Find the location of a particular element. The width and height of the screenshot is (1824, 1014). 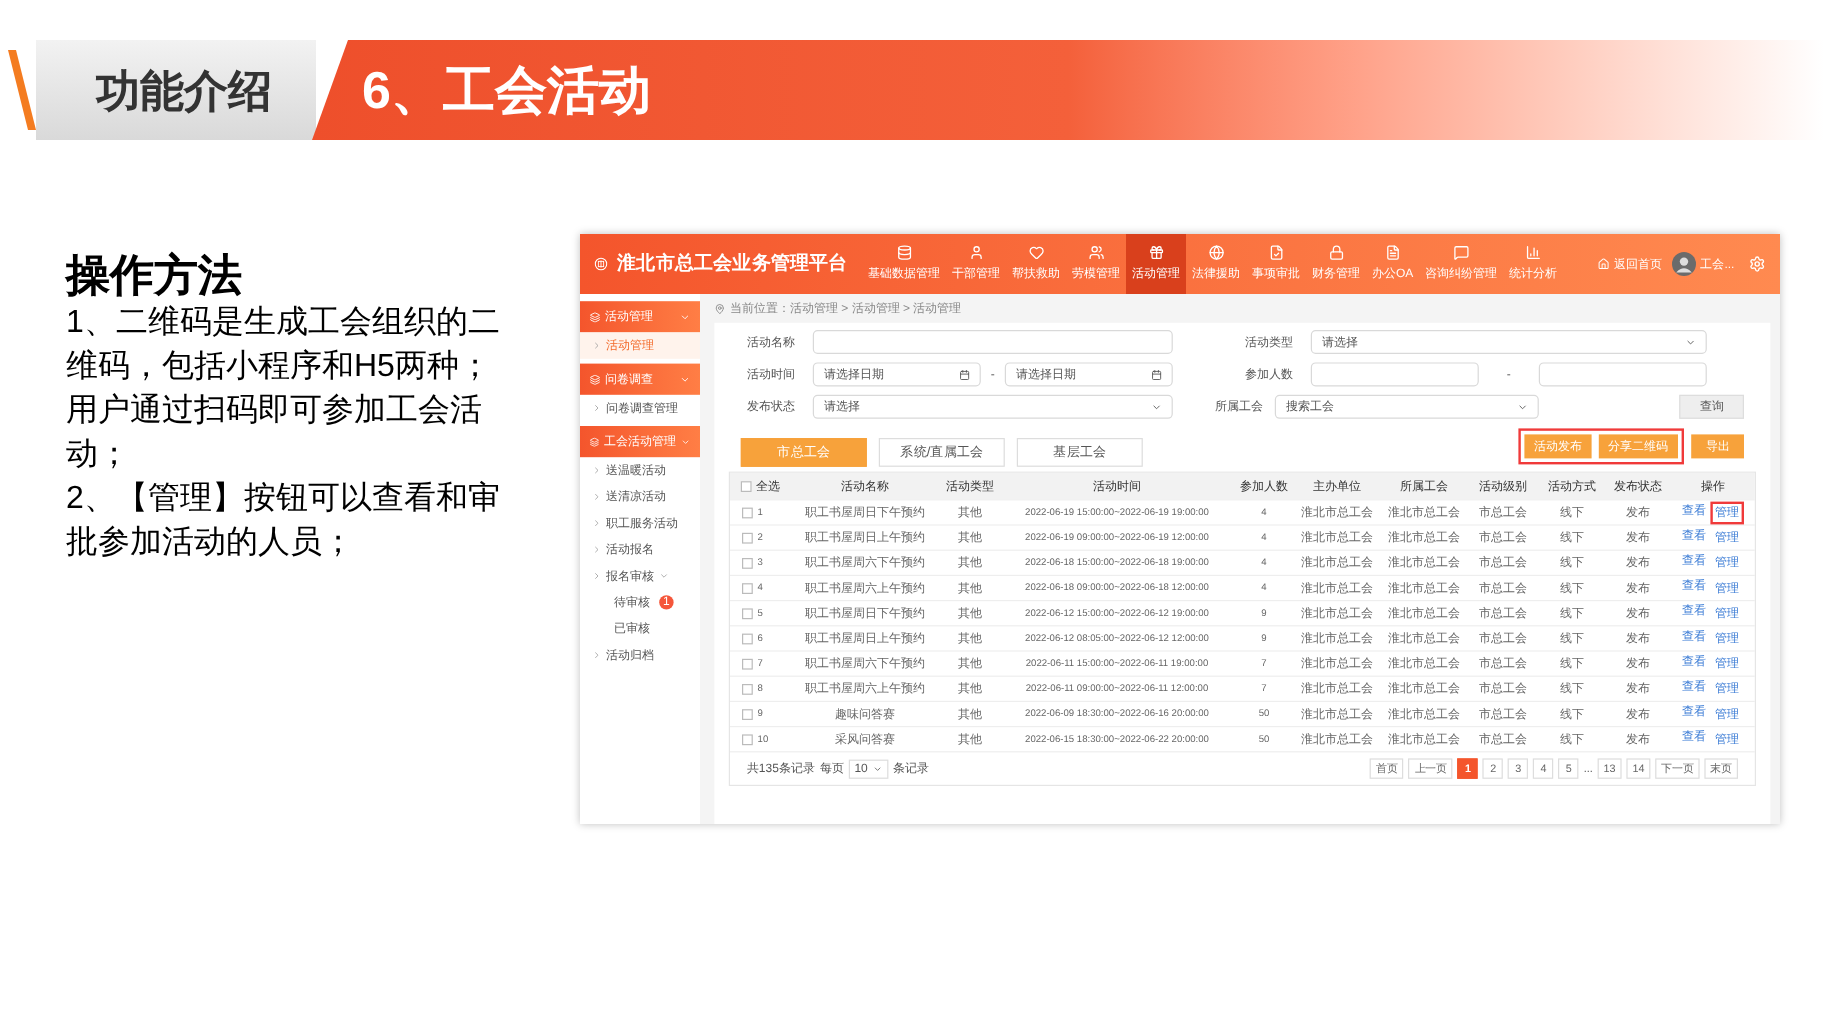

paragraph: 2、【管理】按钮可以查看和审批参加活动的人员； is located at coordinates (284, 521).